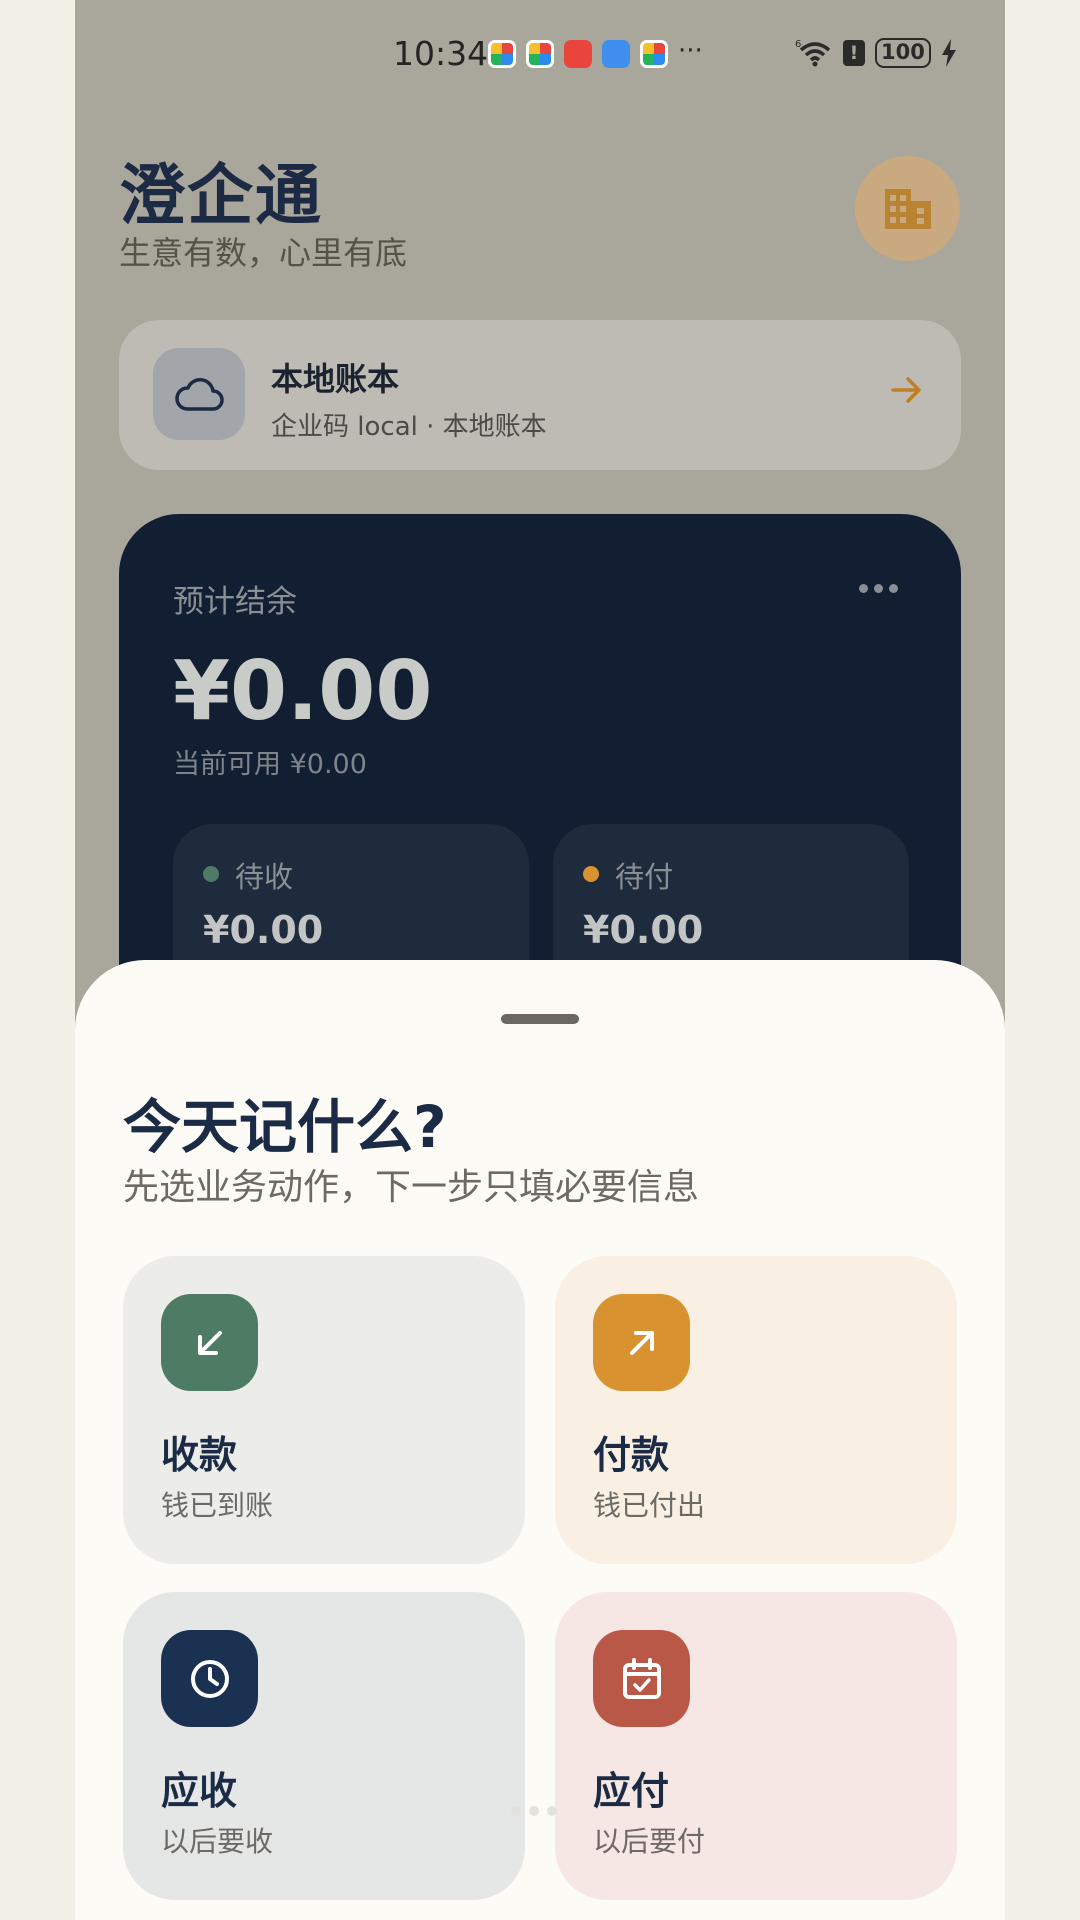 The width and height of the screenshot is (1080, 1920). I want to click on arrow-down-left-icon, so click(209, 1342).